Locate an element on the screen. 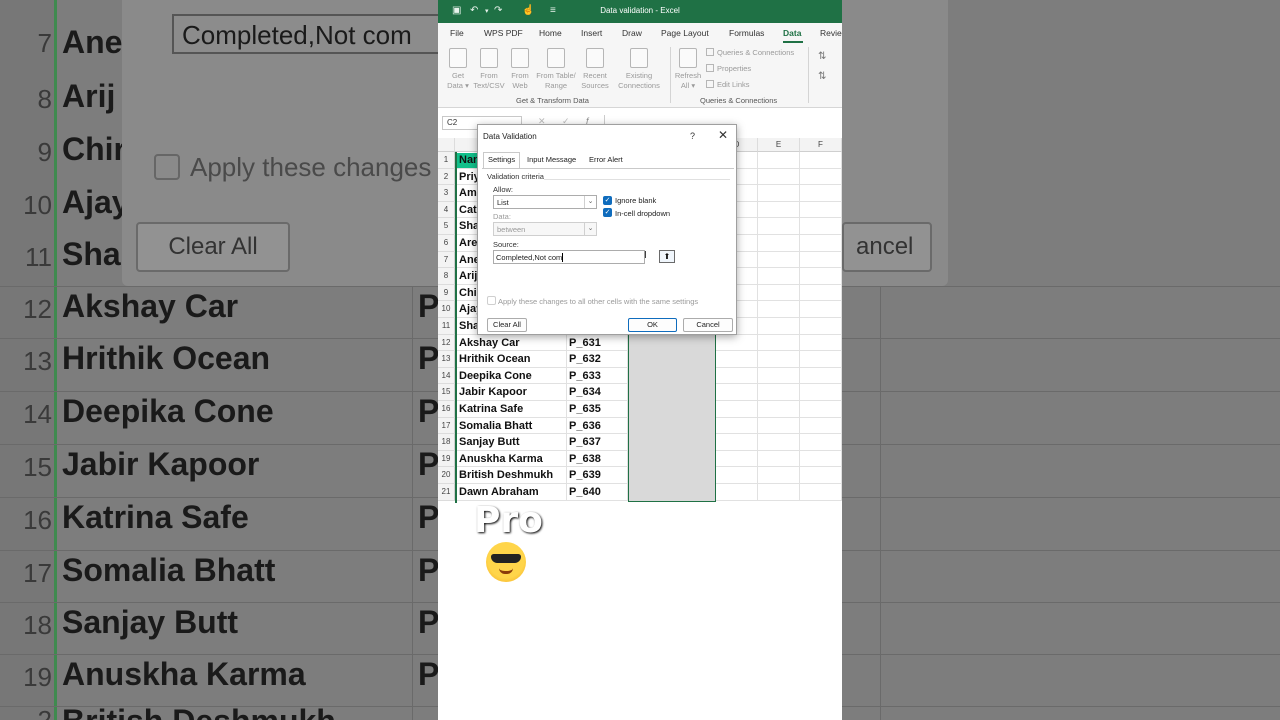  from-table-range-button: From Table/ Range is located at coordinates (556, 69).